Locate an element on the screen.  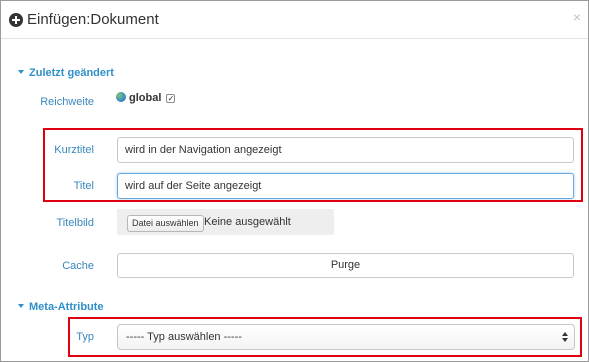
type-select: ----- Typ auswählen ----- is located at coordinates (346, 337).